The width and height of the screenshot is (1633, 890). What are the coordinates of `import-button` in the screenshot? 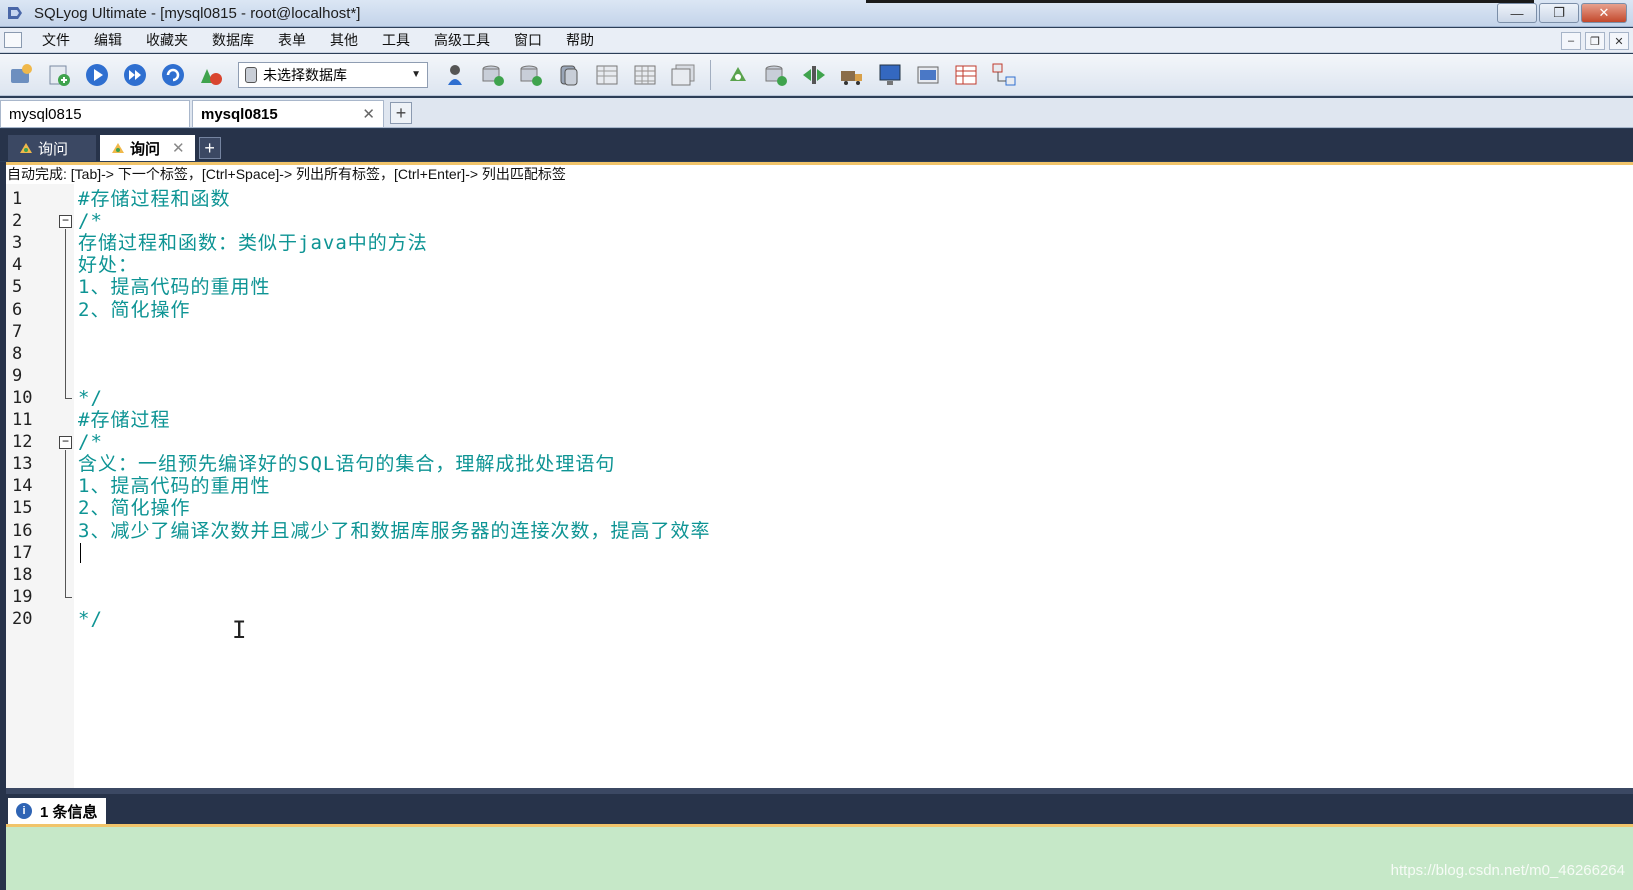 It's located at (852, 75).